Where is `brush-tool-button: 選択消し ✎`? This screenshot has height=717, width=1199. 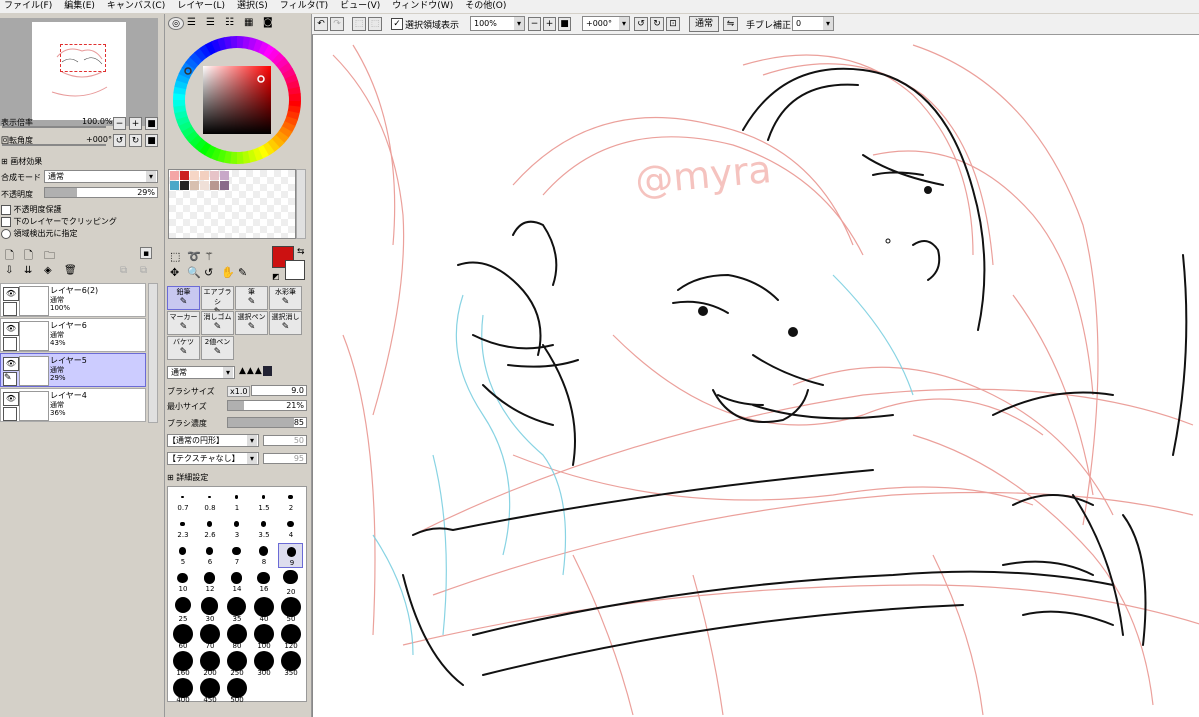
brush-tool-button: 選択消し ✎ is located at coordinates (285, 323).